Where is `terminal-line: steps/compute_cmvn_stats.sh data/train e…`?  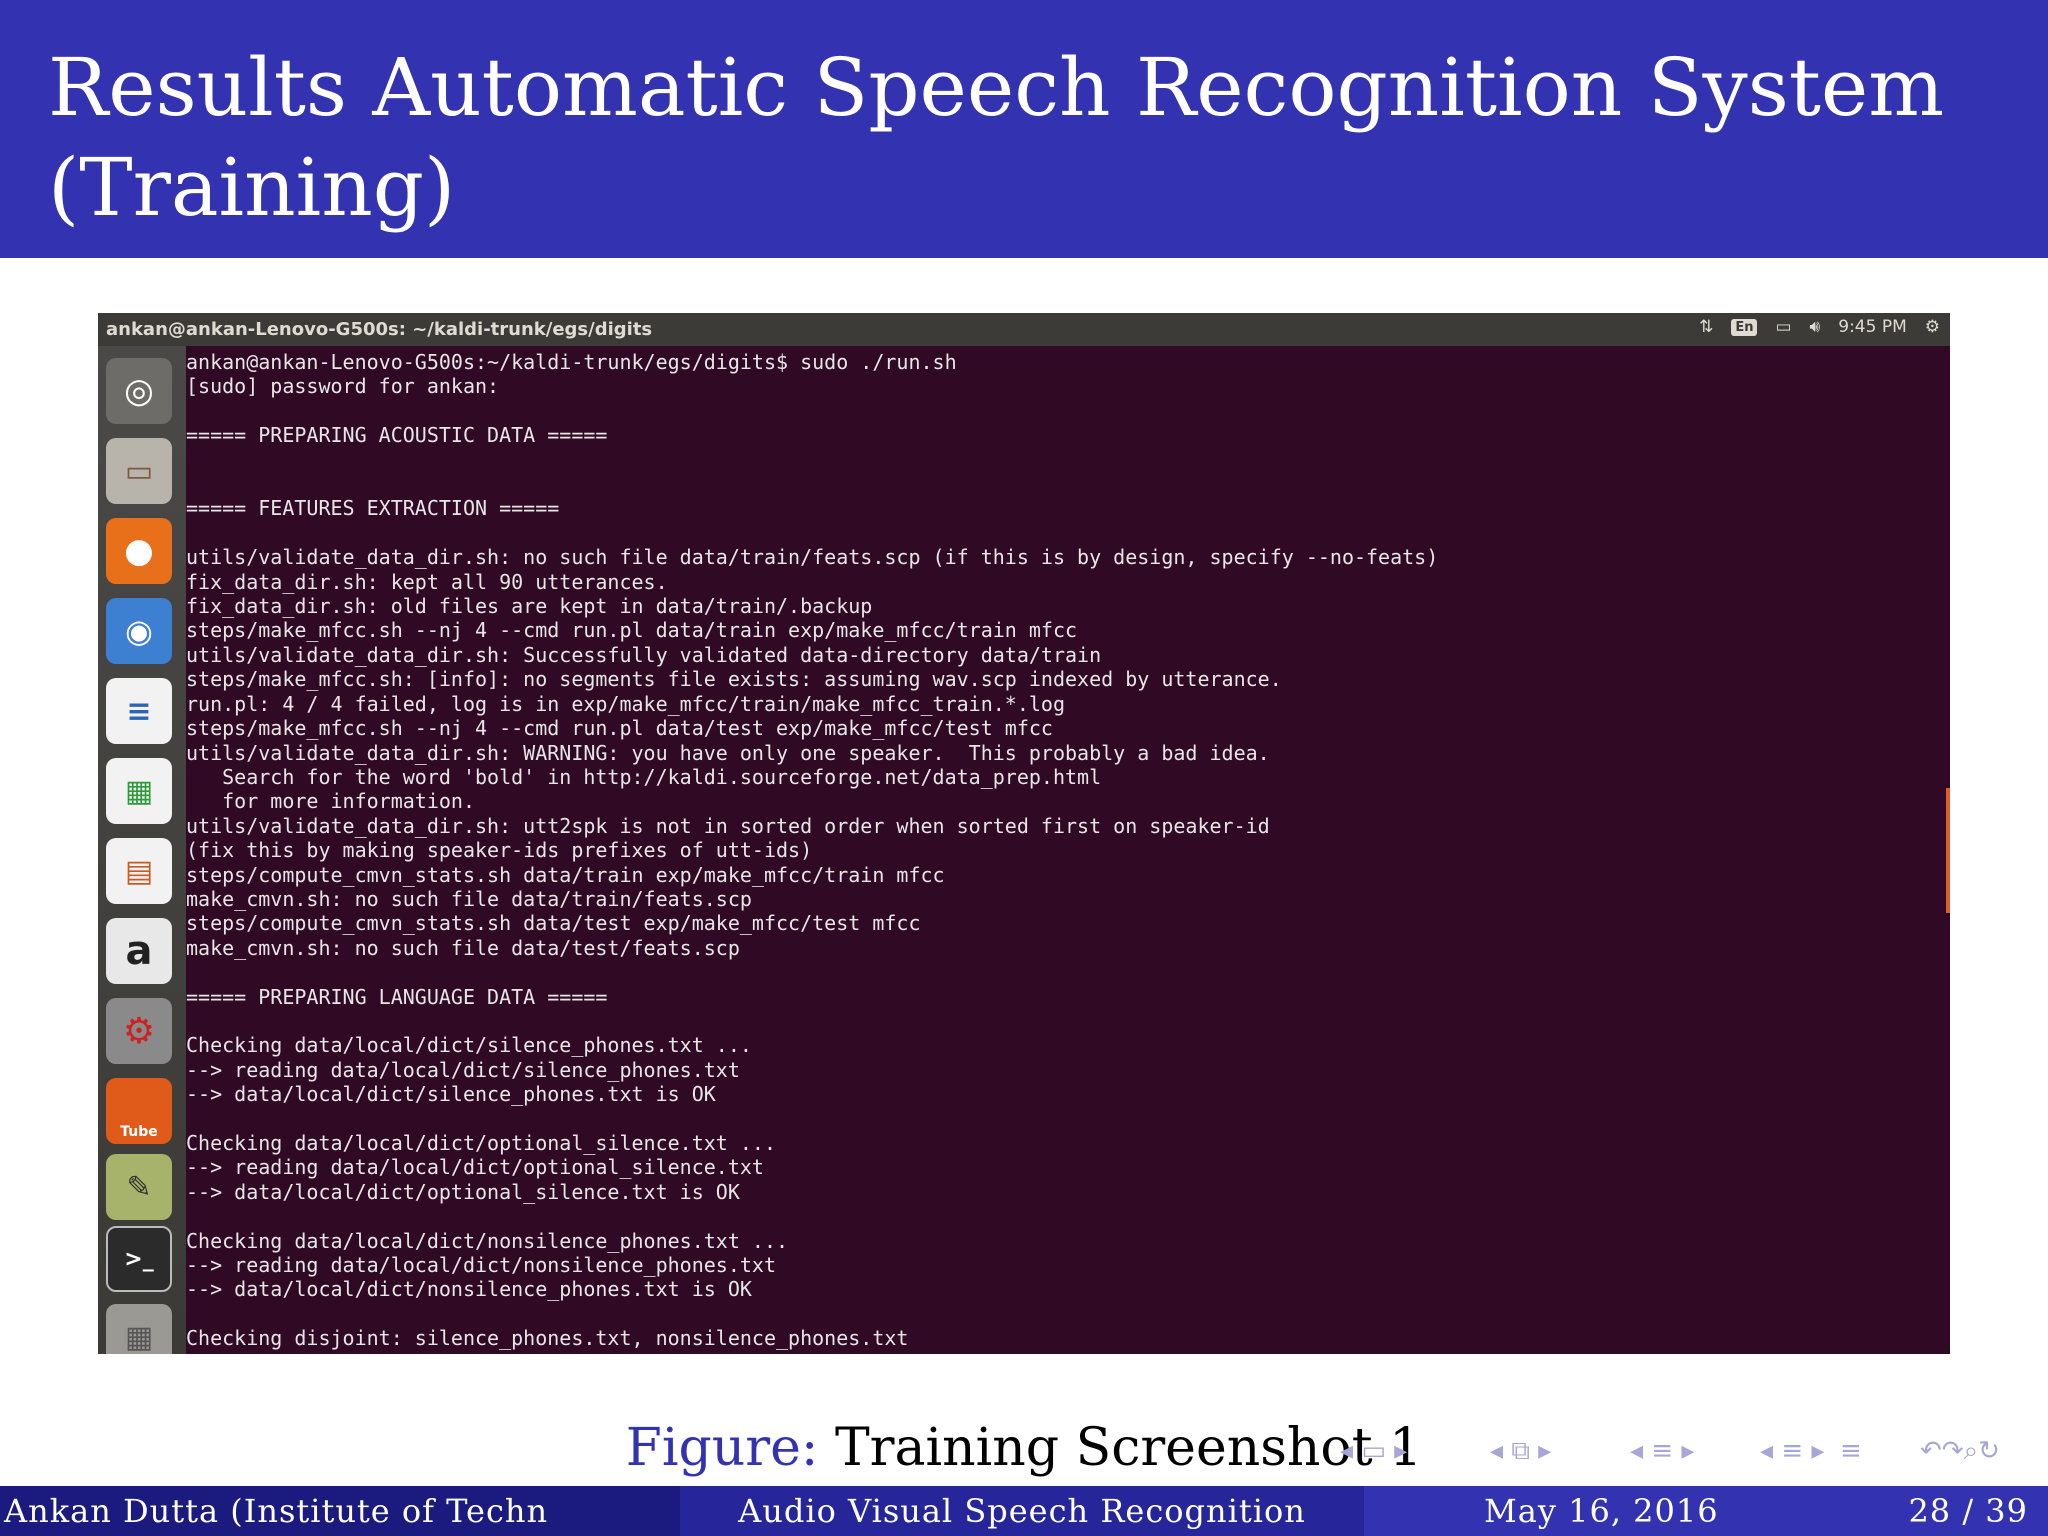
terminal-line: steps/compute_cmvn_stats.sh data/train e… is located at coordinates (565, 874).